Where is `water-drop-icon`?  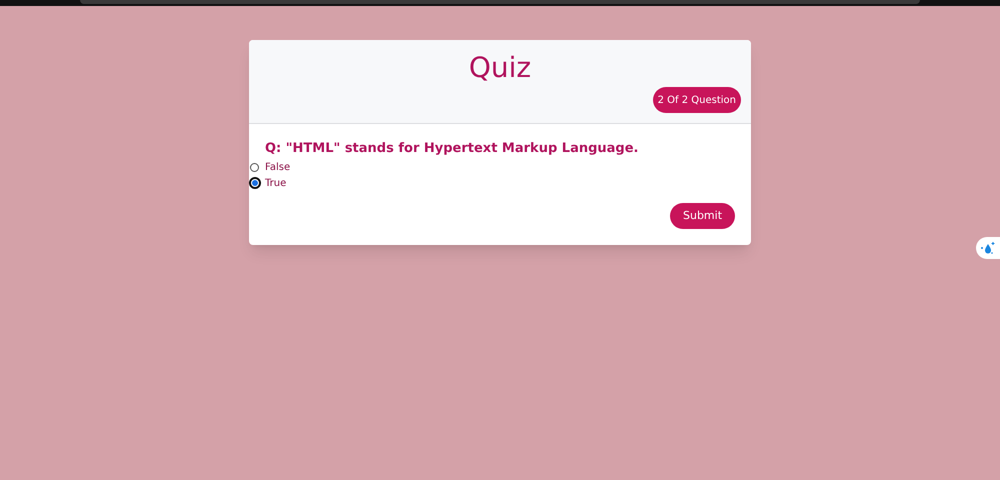 water-drop-icon is located at coordinates (988, 248).